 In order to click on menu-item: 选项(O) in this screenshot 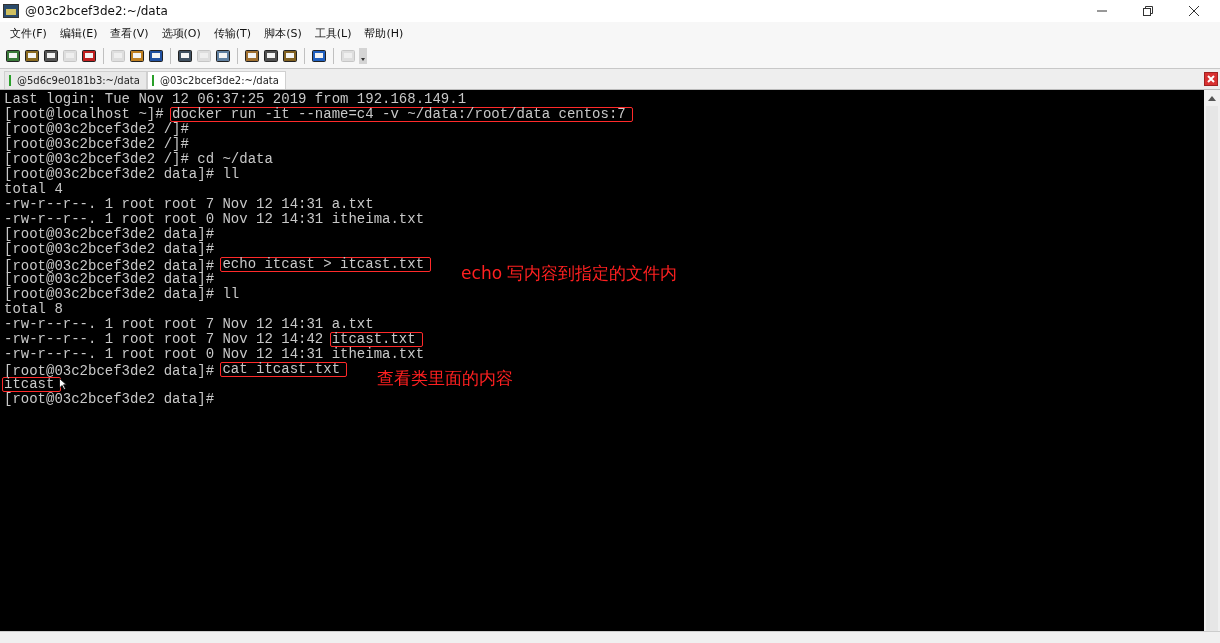, I will do `click(181, 33)`.